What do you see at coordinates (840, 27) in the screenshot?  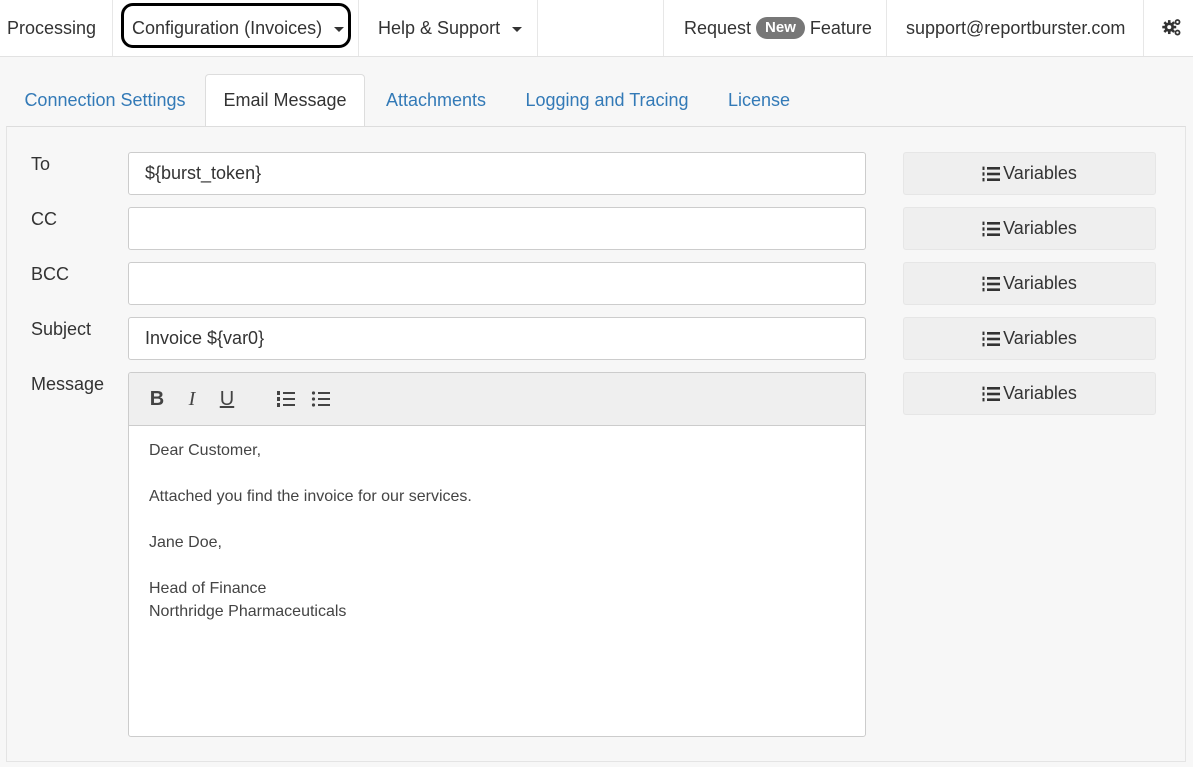 I see `request-suffix: Feature` at bounding box center [840, 27].